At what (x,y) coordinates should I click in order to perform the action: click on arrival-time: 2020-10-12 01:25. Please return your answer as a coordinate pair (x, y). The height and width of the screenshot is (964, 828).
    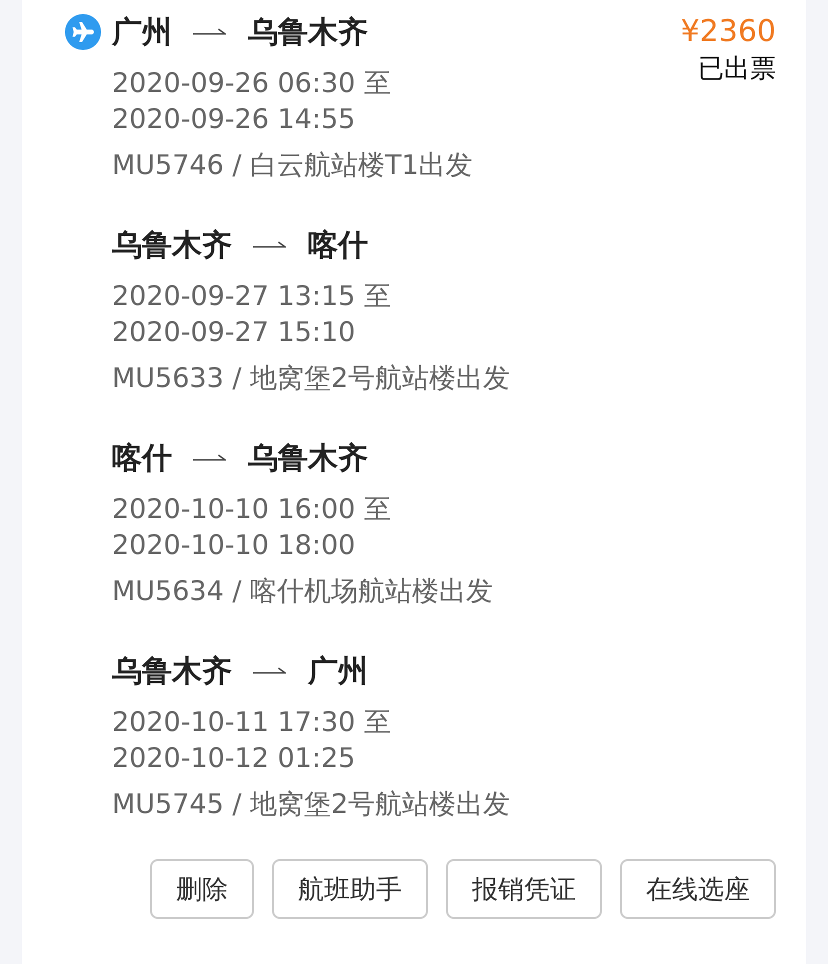
    Looking at the image, I should click on (234, 759).